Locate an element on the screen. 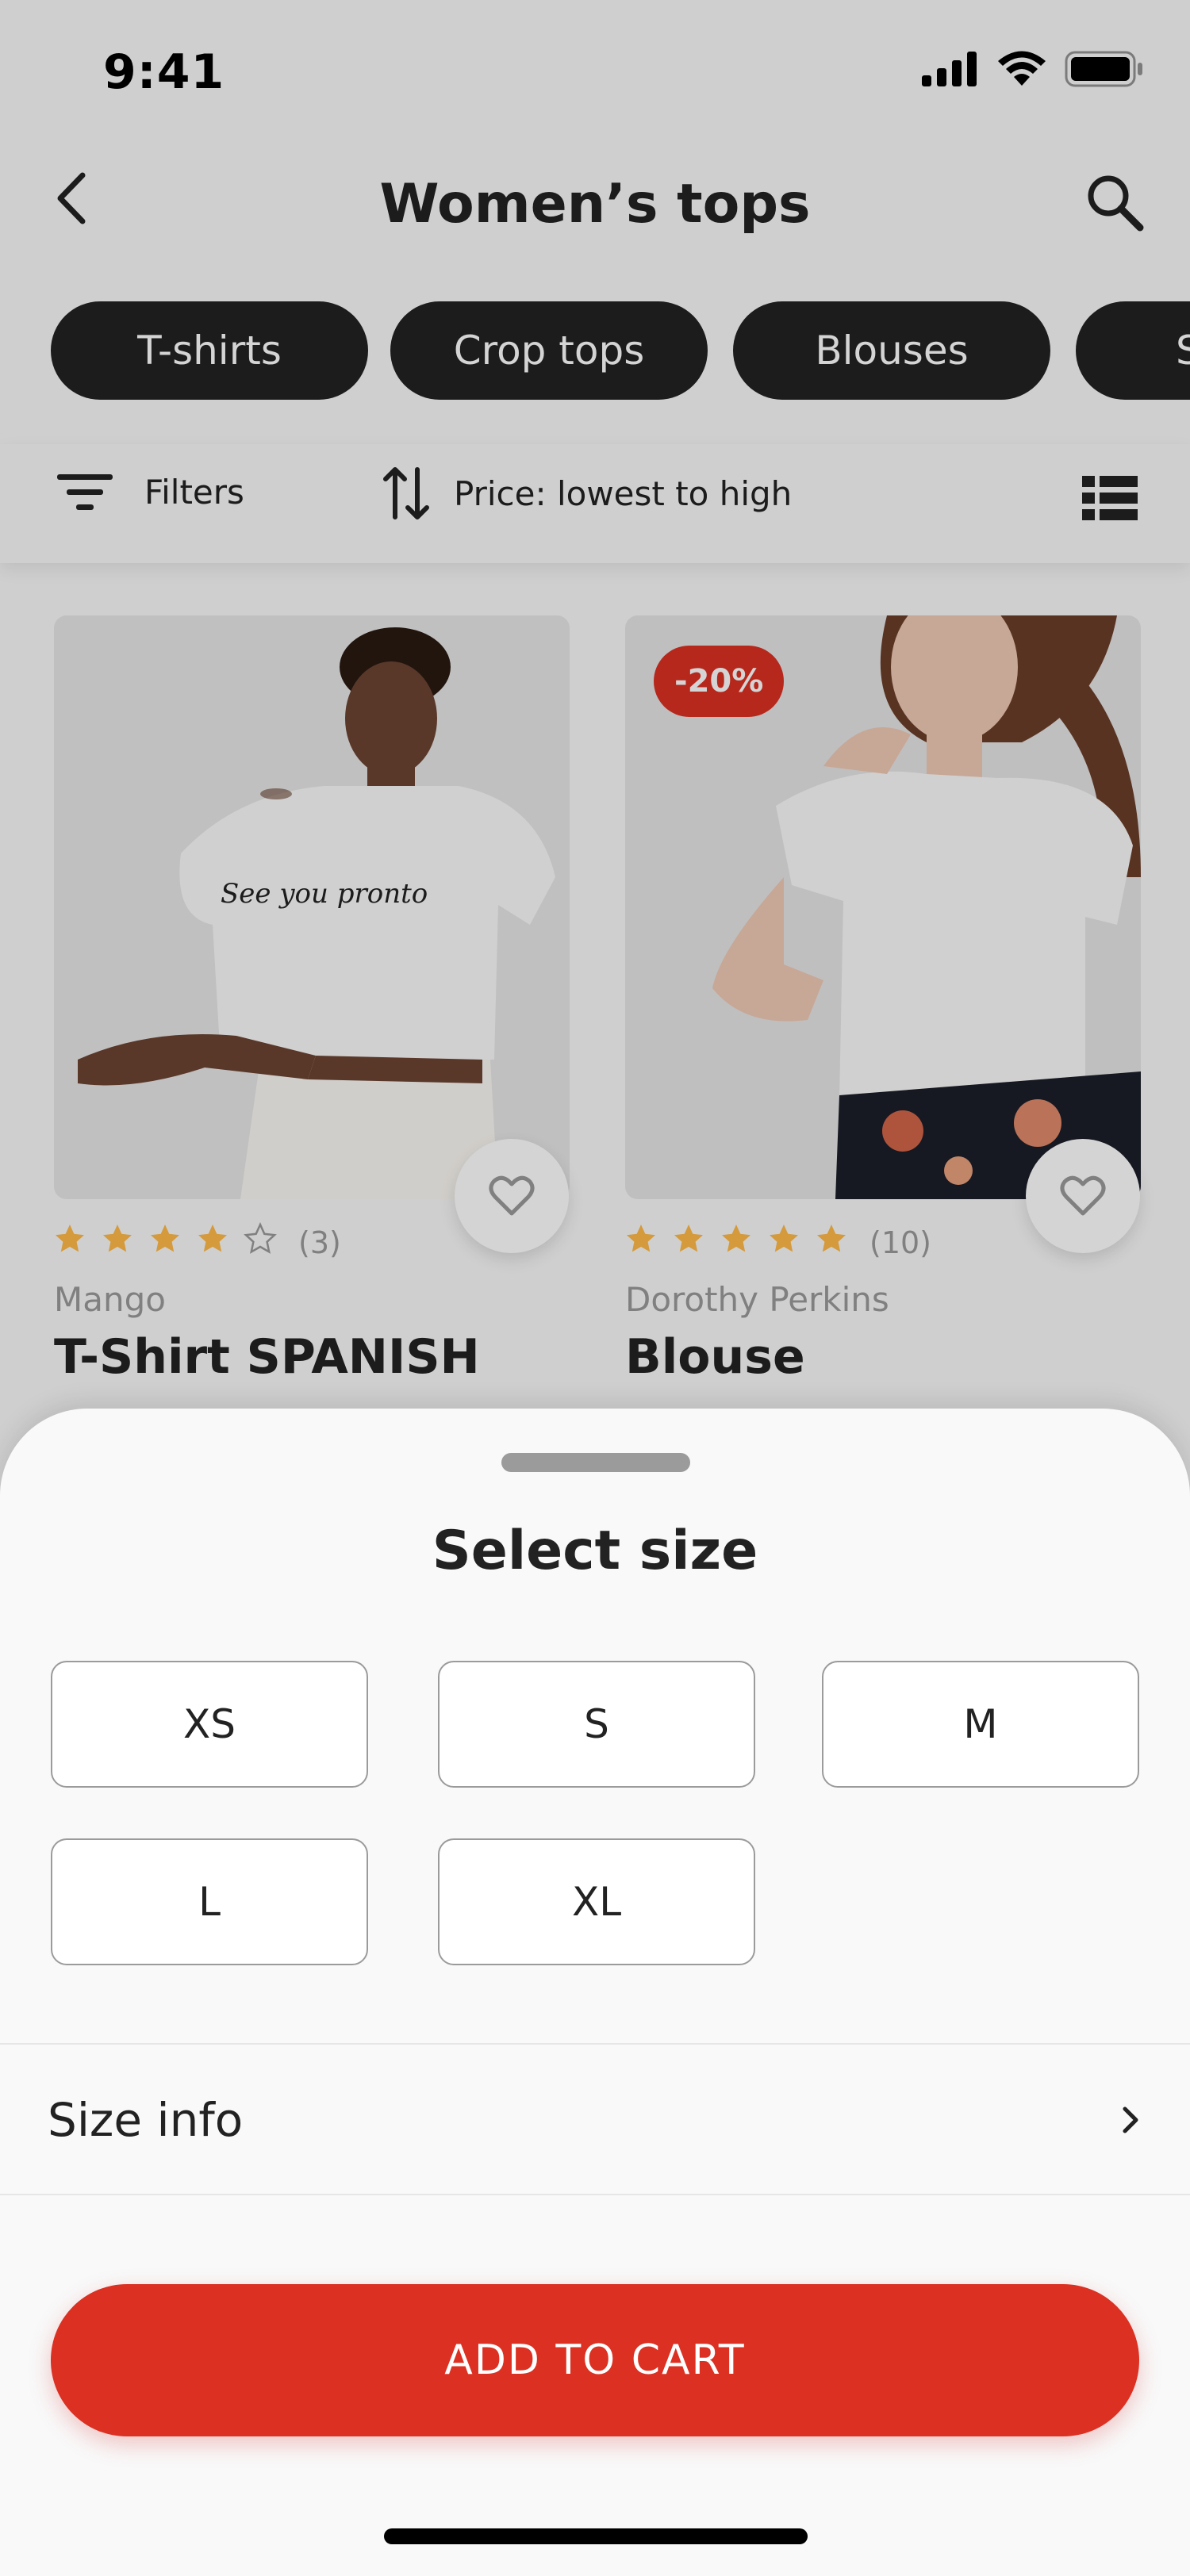 The image size is (1190, 2576). home-indicator is located at coordinates (596, 2536).